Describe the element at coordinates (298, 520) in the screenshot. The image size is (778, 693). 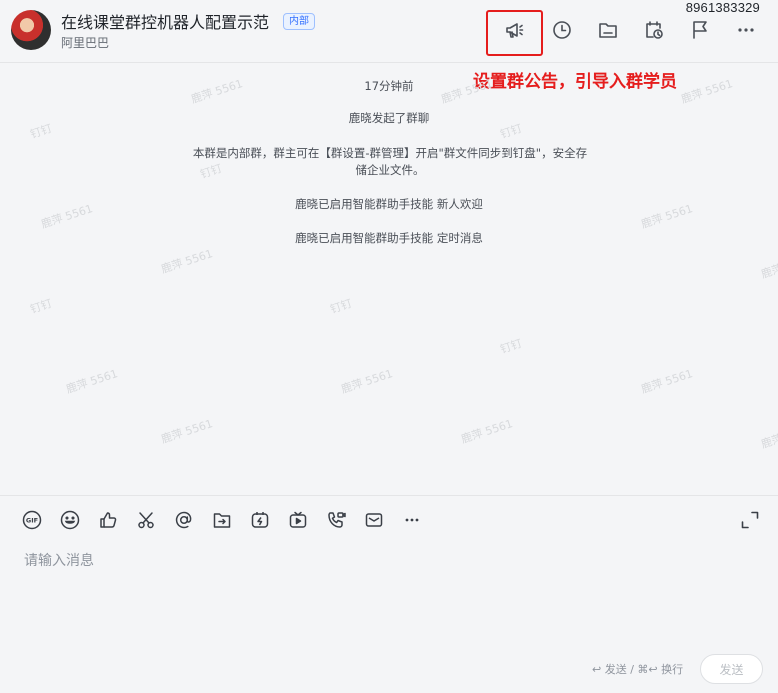
I see `live-icon` at that location.